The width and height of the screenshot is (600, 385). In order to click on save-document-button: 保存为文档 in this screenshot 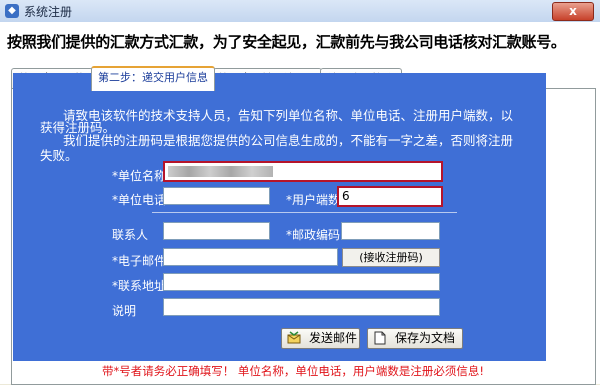, I will do `click(415, 338)`.